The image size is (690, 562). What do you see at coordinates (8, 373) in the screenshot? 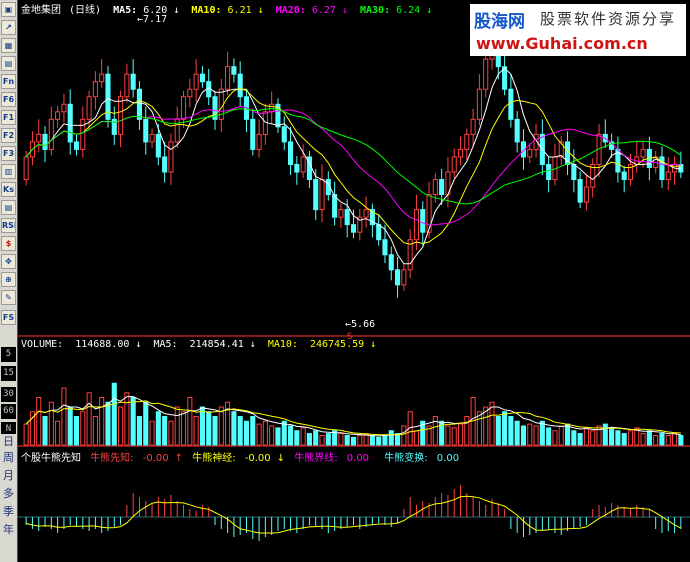
I see `volume-scale-label: 15` at bounding box center [8, 373].